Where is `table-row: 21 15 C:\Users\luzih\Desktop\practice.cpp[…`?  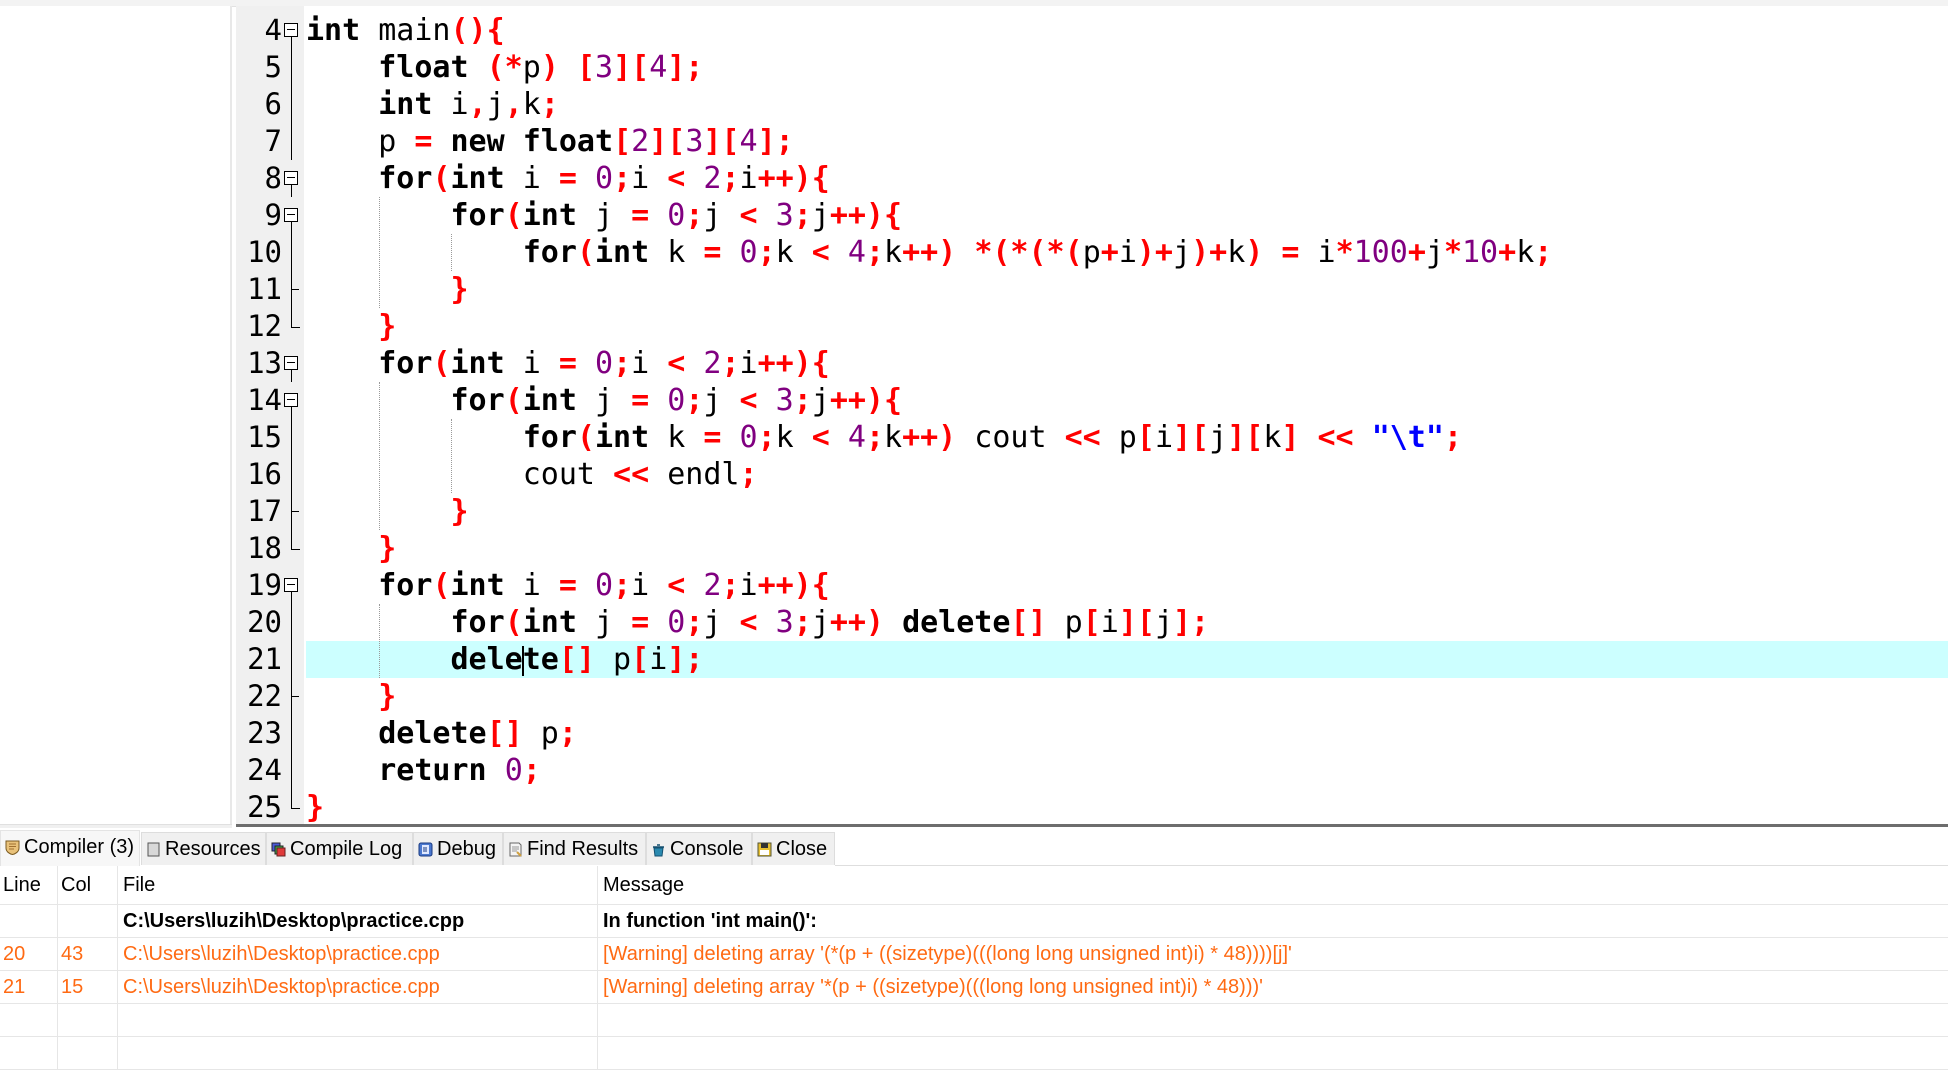 table-row: 21 15 C:\Users\luzih\Desktop\practice.cpp[… is located at coordinates (974, 987).